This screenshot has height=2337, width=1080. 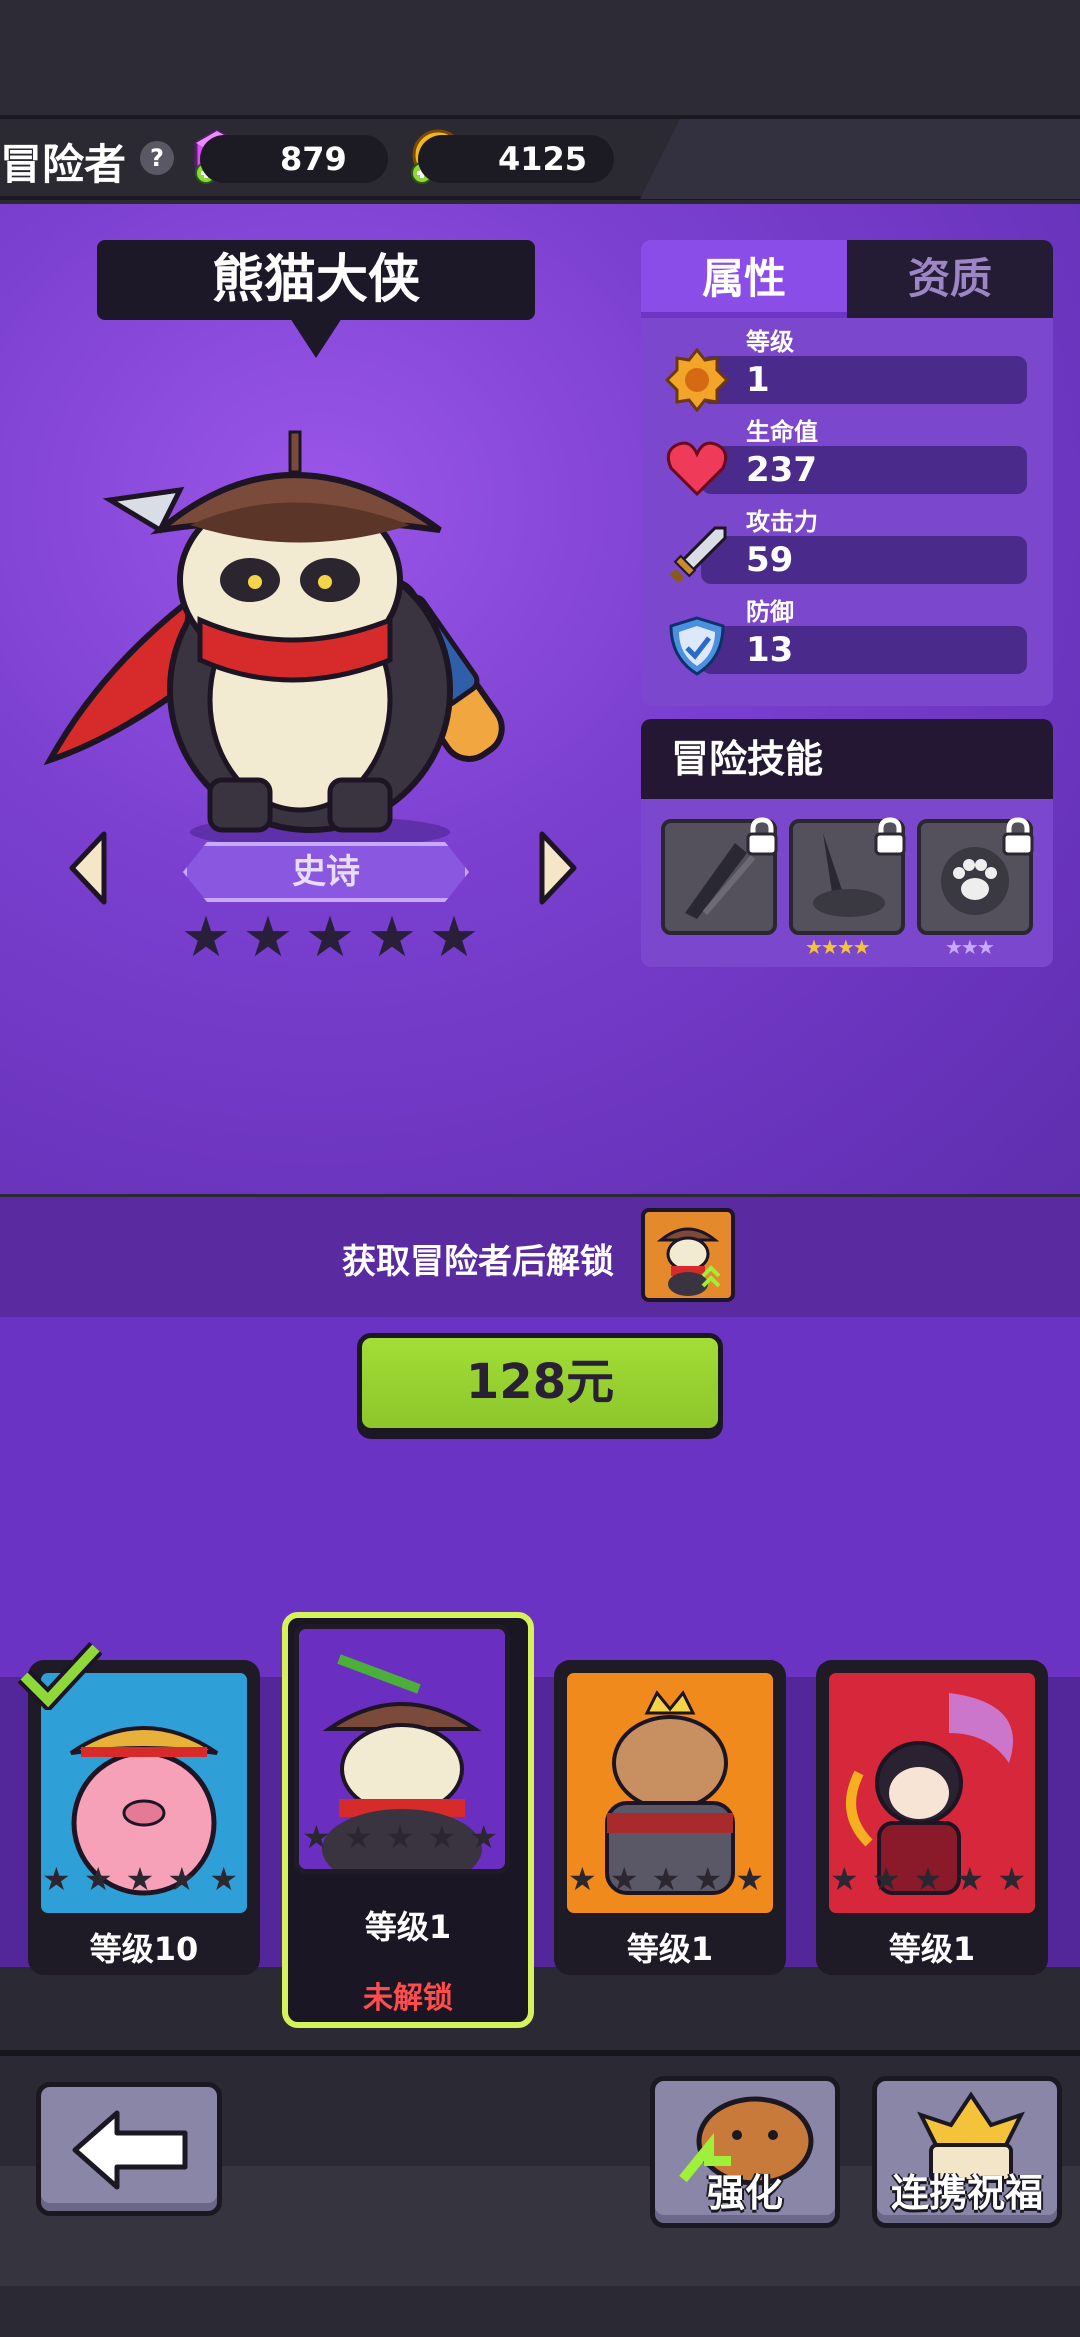 What do you see at coordinates (860, 159) in the screenshot?
I see `resource-bar-slant` at bounding box center [860, 159].